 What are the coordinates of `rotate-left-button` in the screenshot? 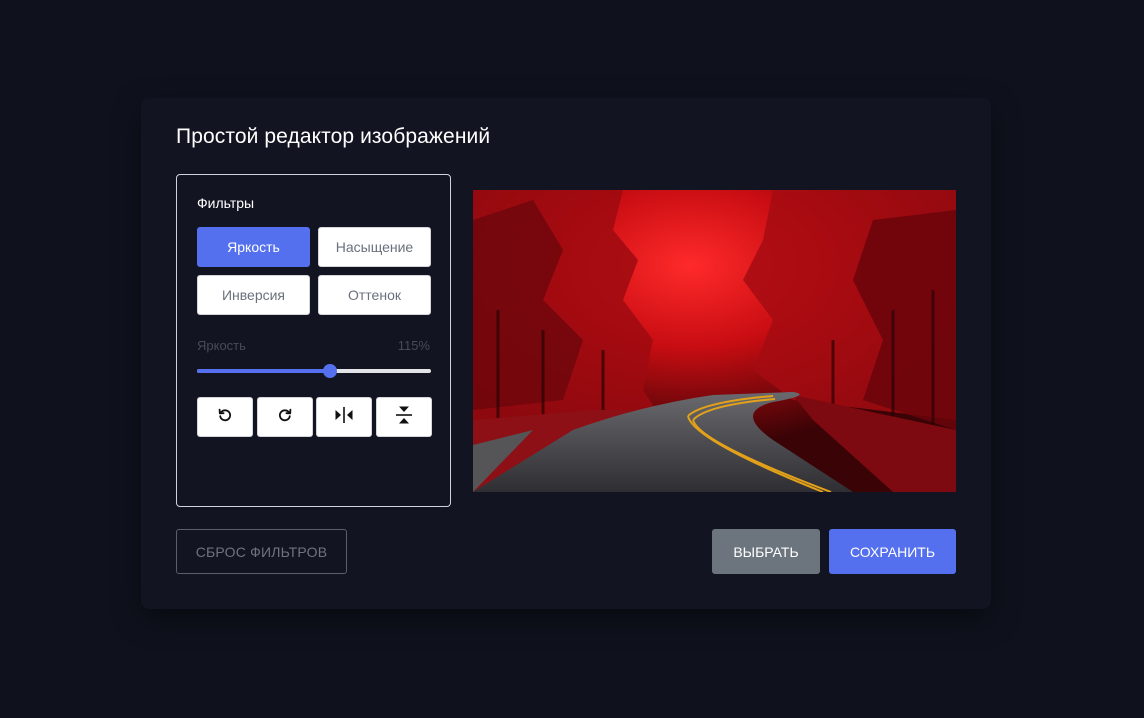 It's located at (225, 417).